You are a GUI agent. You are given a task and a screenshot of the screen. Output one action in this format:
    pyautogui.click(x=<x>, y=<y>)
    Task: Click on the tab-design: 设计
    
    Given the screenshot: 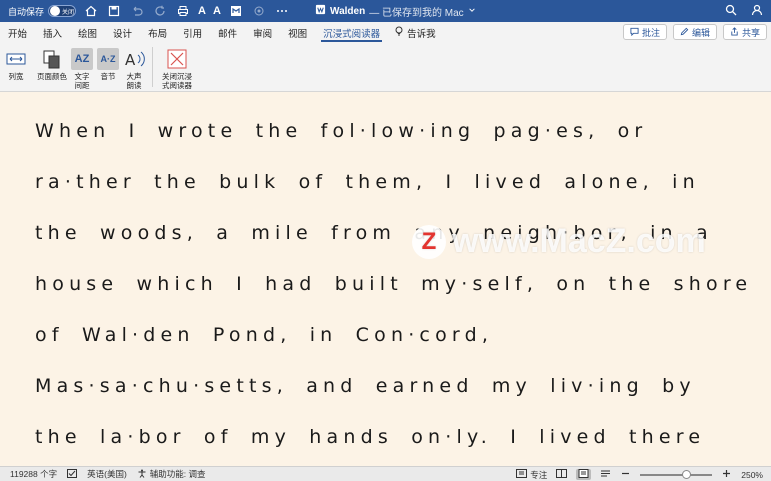 What is the action you would take?
    pyautogui.click(x=122, y=32)
    